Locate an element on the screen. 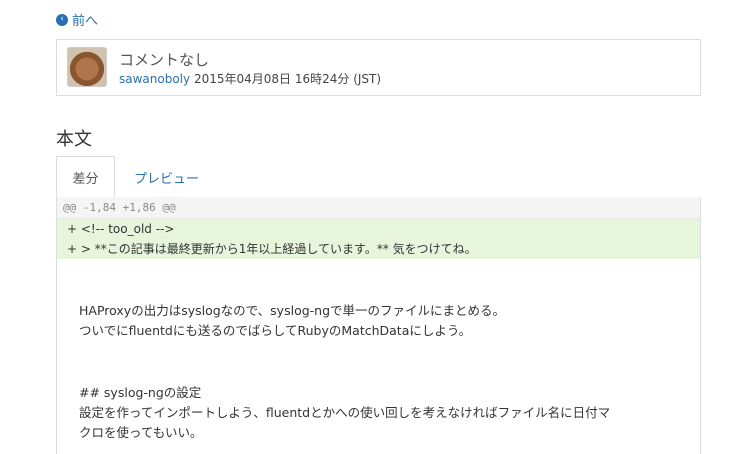 The width and height of the screenshot is (751, 454). tab-diff: 差分 is located at coordinates (85, 177).